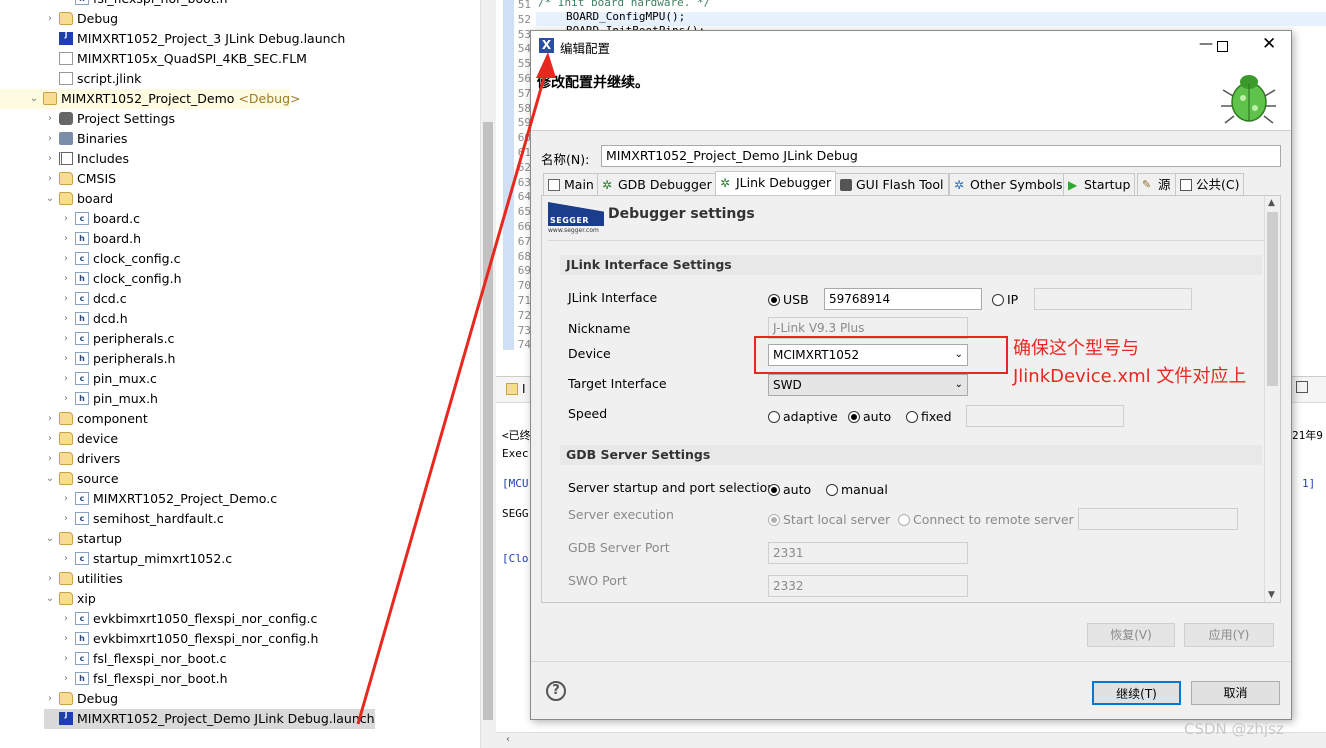 The height and width of the screenshot is (748, 1326). I want to click on annotation-arrow, so click(456, 388).